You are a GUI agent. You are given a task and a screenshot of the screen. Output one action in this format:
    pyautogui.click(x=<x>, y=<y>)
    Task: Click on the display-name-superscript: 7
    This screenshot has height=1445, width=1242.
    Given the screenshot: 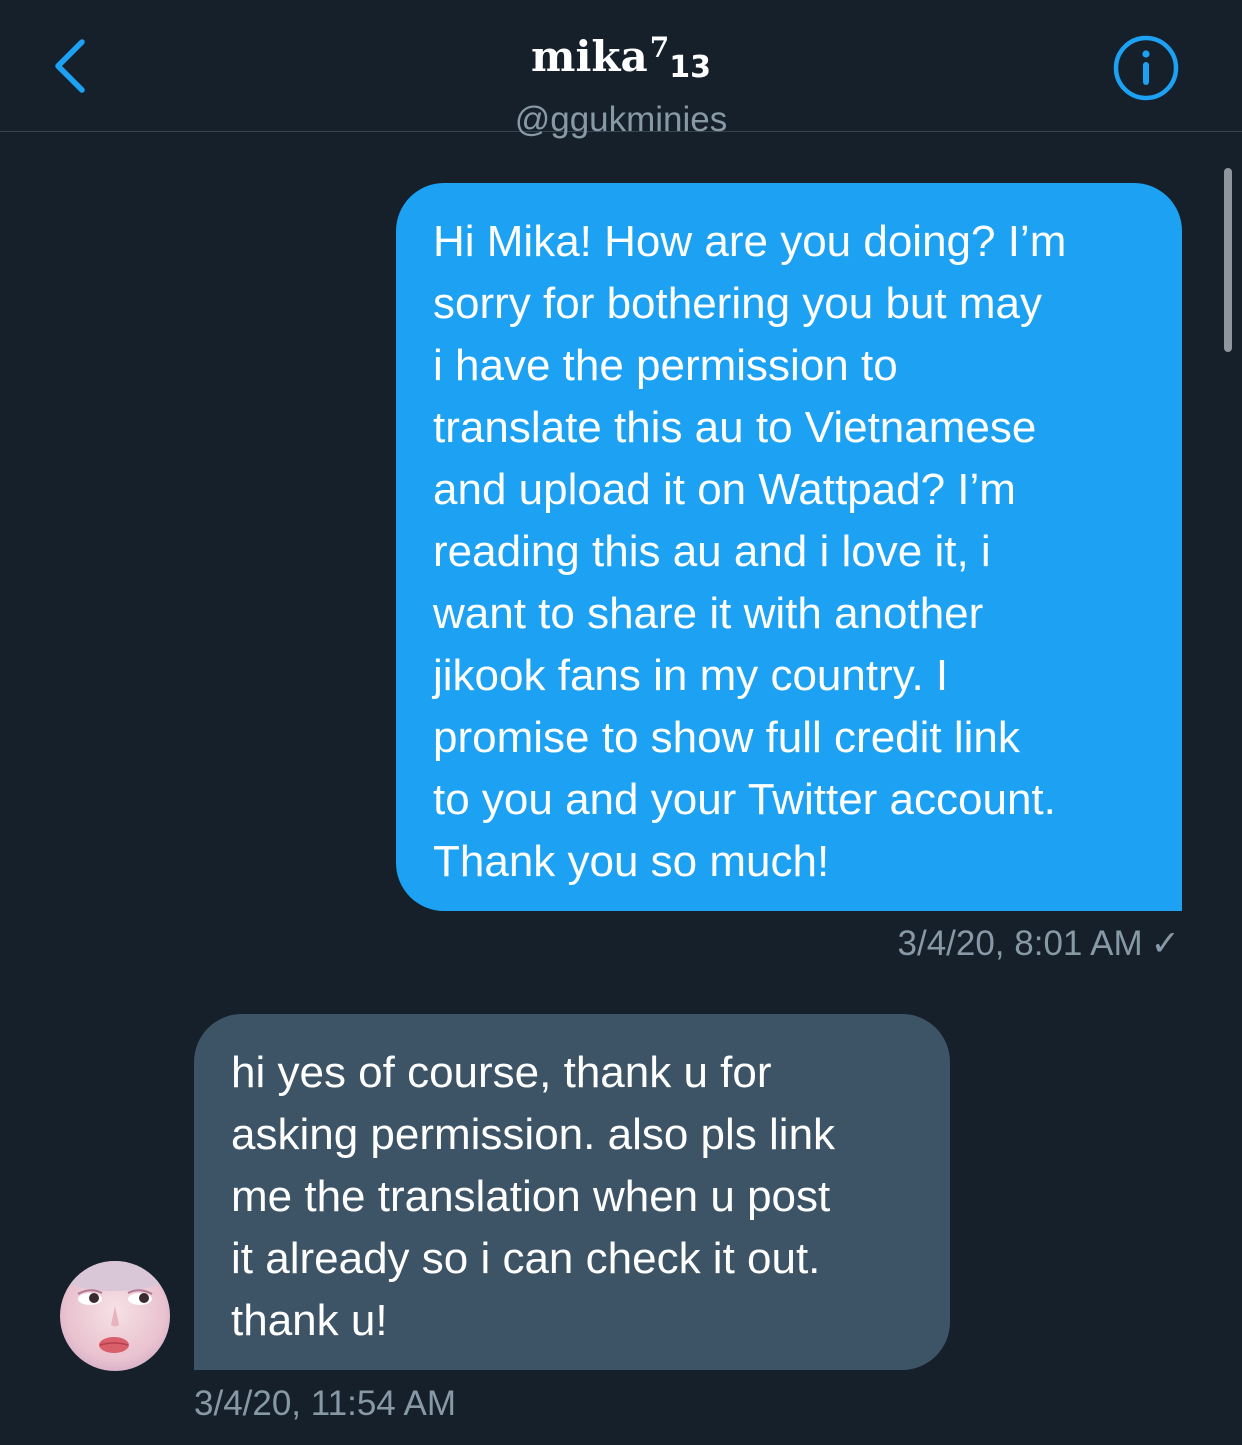 What is the action you would take?
    pyautogui.click(x=659, y=47)
    